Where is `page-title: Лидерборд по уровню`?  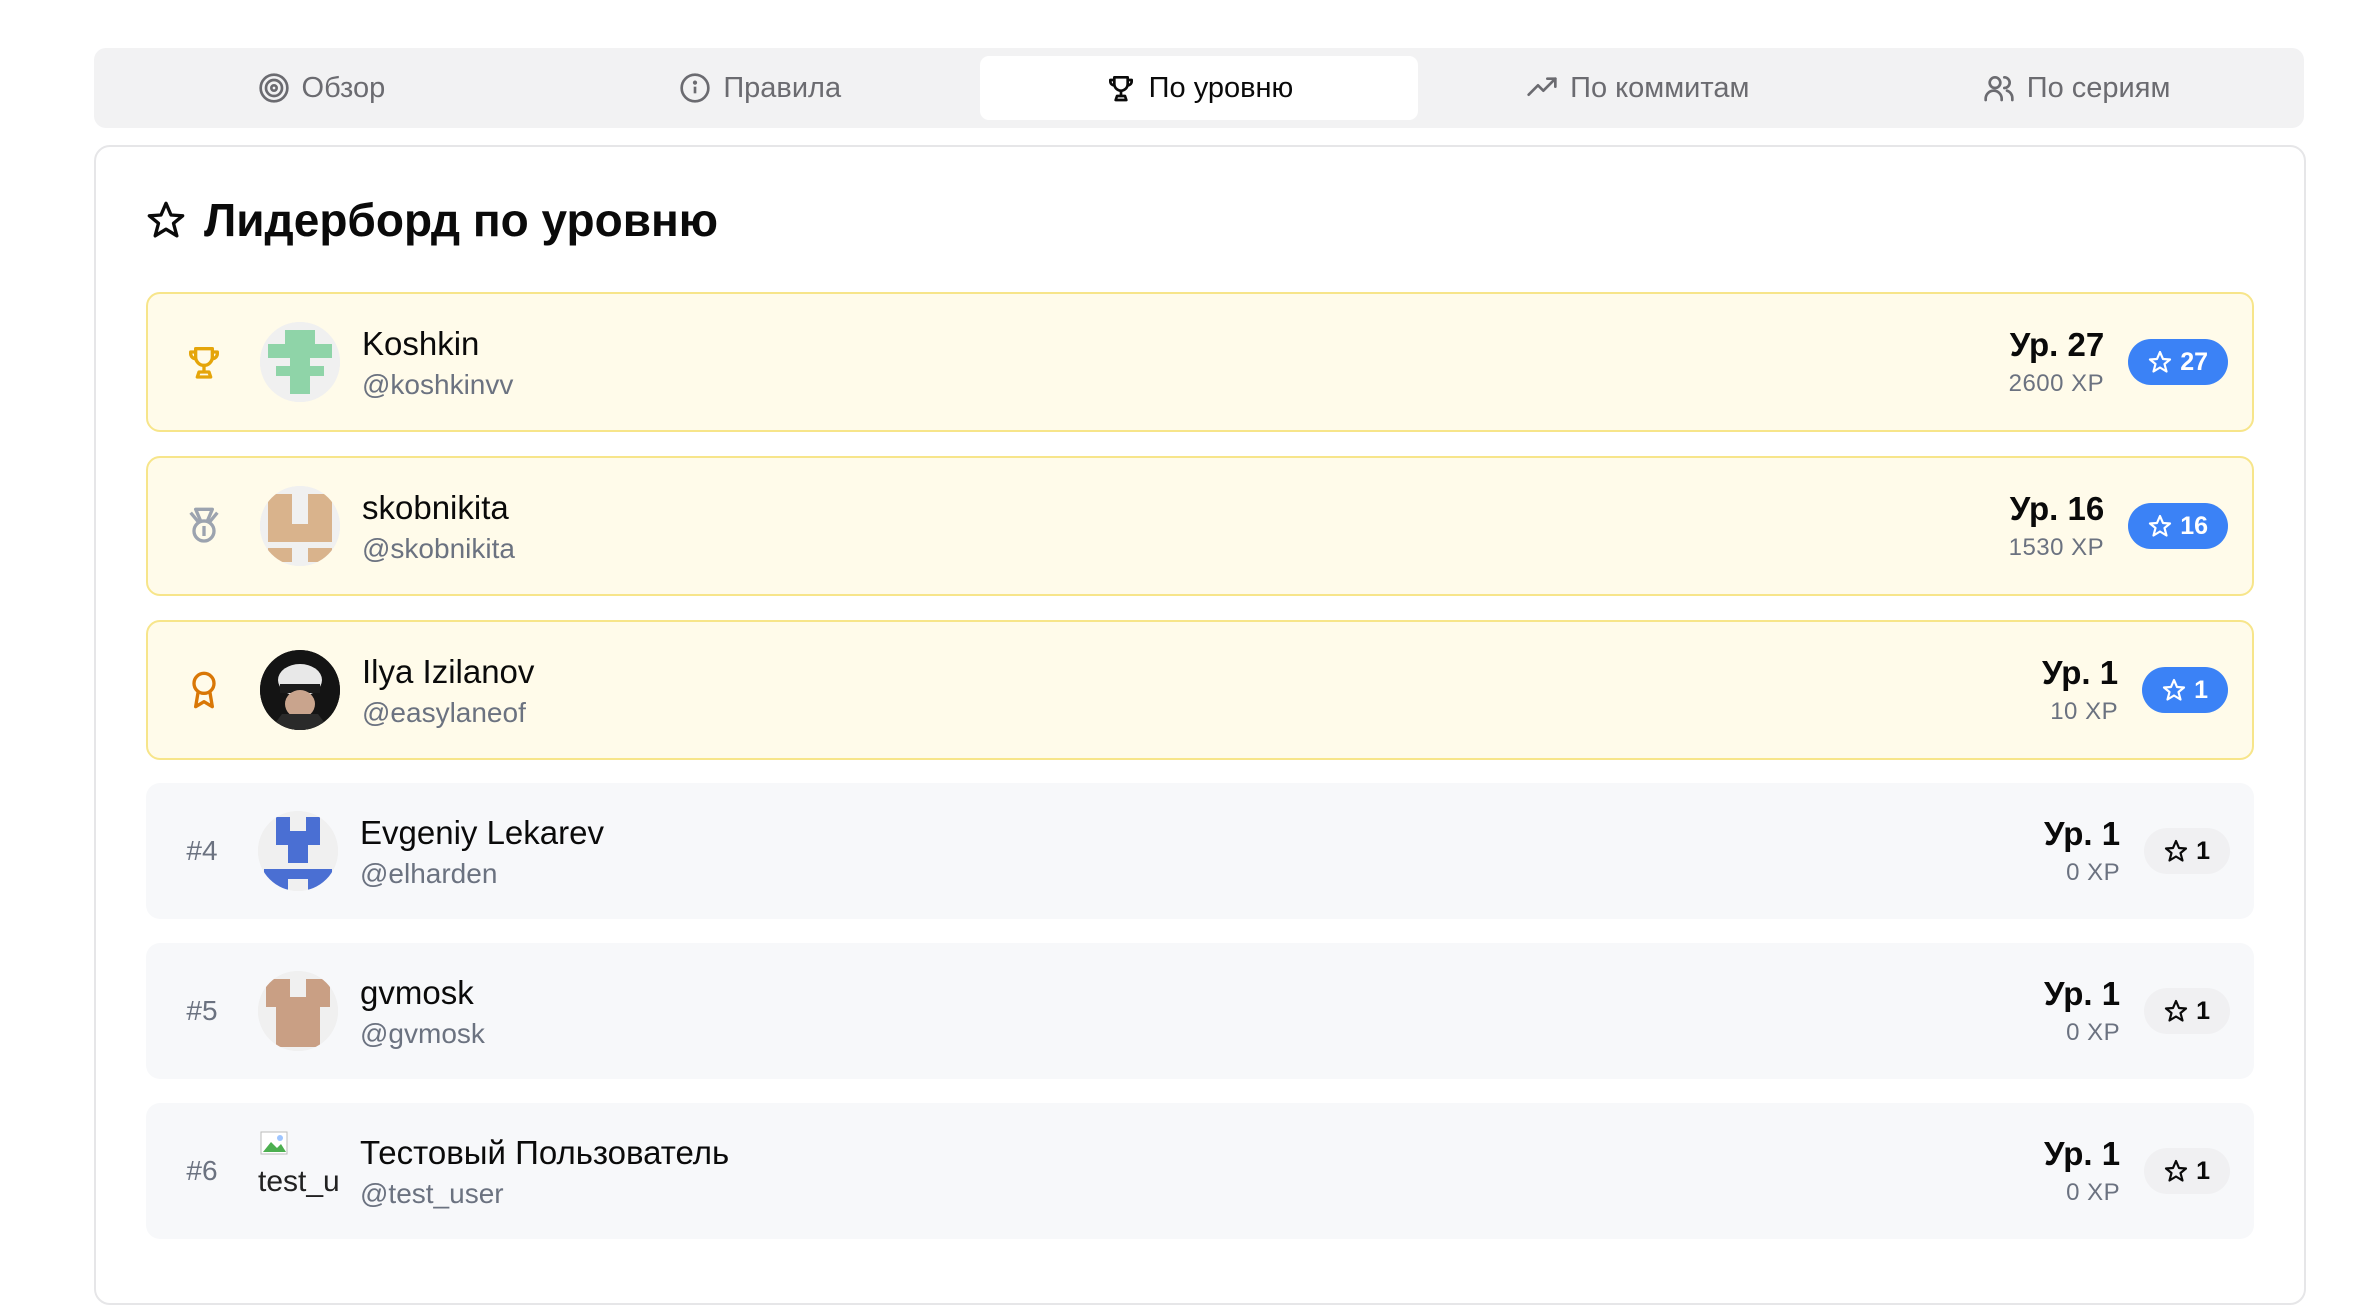
page-title: Лидерборд по уровню is located at coordinates (432, 220).